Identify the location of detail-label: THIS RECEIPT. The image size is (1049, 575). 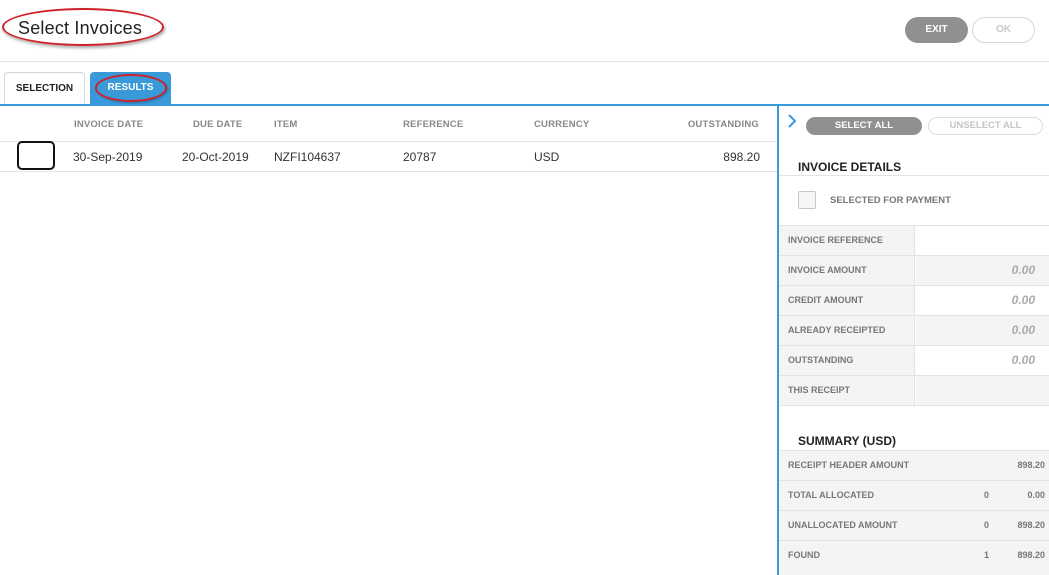
(847, 390).